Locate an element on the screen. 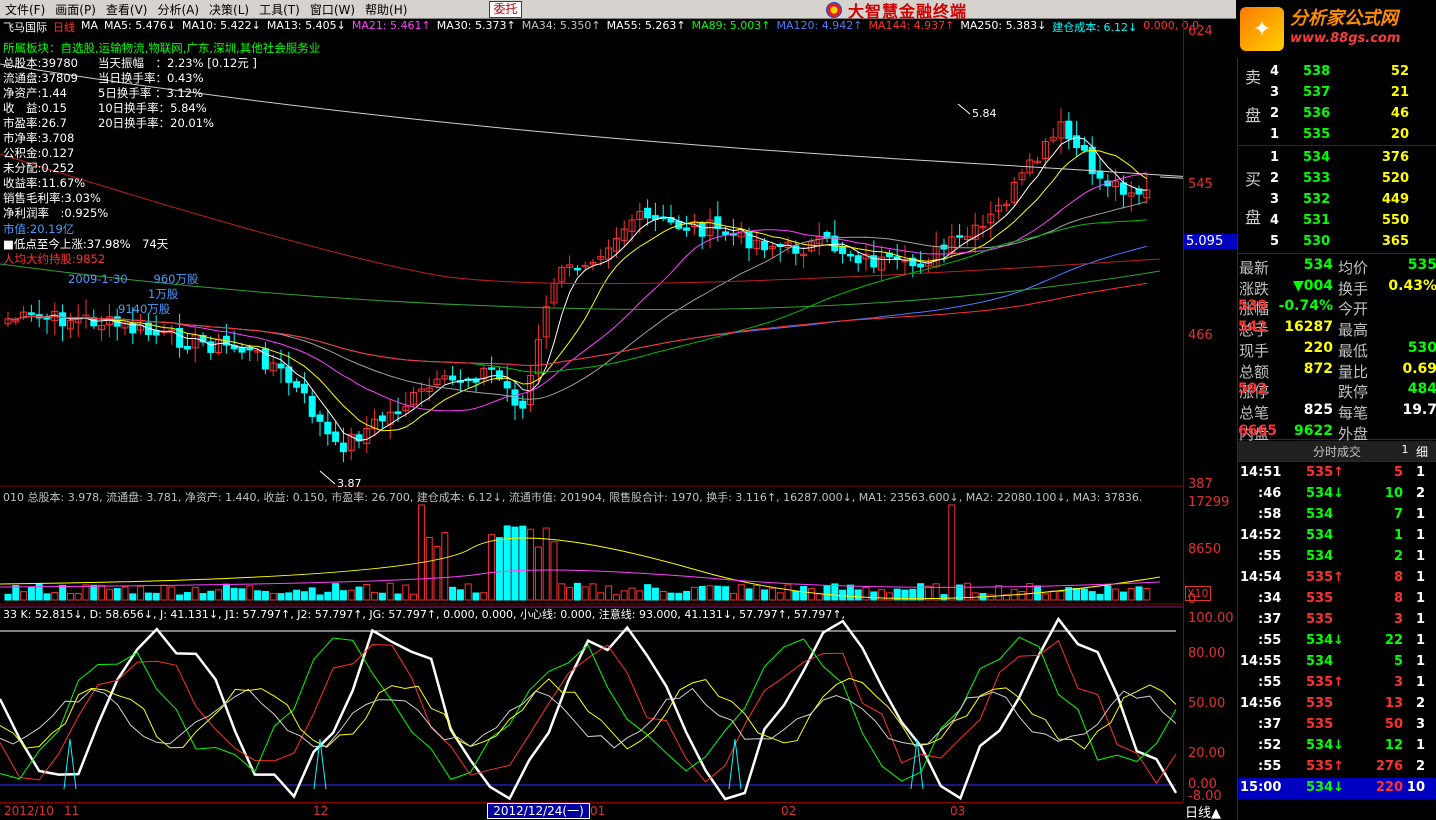 The width and height of the screenshot is (1436, 820). tick-detail-button: 细 is located at coordinates (1422, 451).